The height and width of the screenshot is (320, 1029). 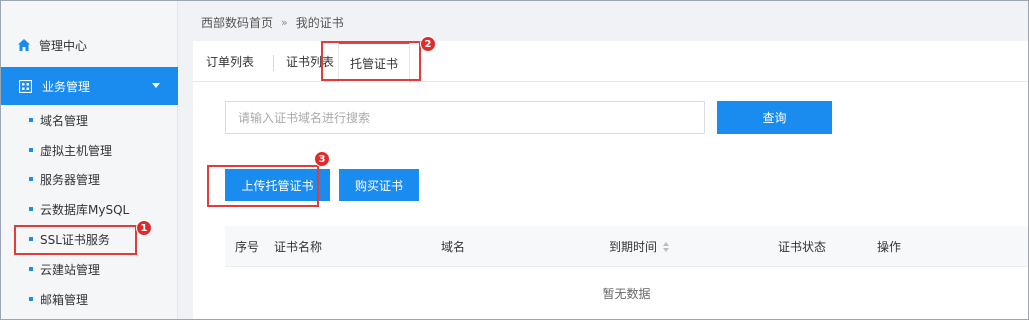 What do you see at coordinates (70, 179) in the screenshot?
I see `sidebar-item-label: 服务器管理` at bounding box center [70, 179].